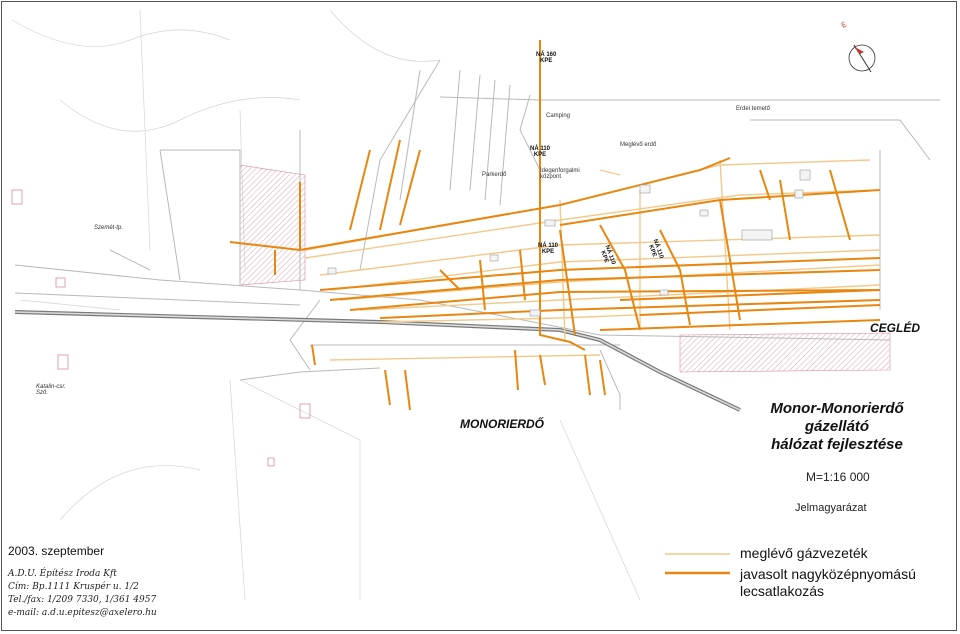  What do you see at coordinates (697, 564) in the screenshot?
I see `legend-swatches` at bounding box center [697, 564].